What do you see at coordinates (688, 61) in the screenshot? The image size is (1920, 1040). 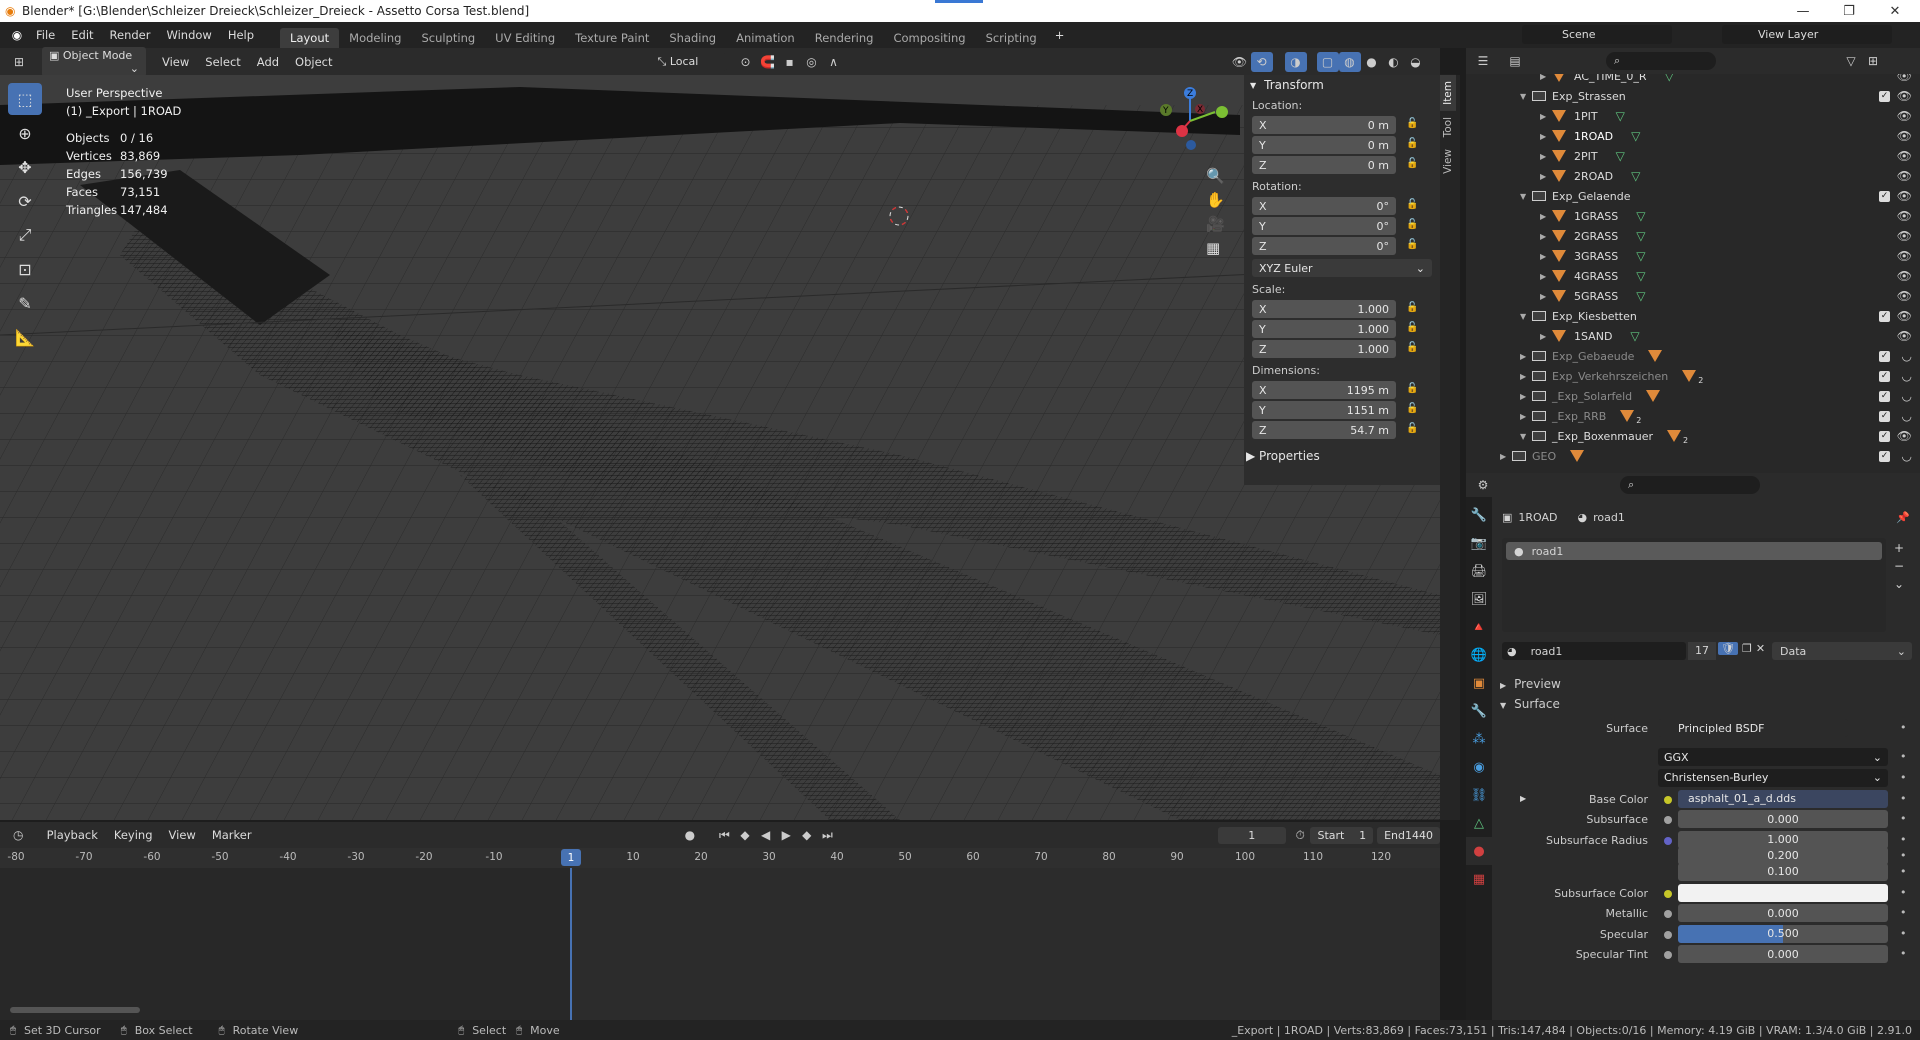 I see `orientation-dropdown: ⤡ Local` at bounding box center [688, 61].